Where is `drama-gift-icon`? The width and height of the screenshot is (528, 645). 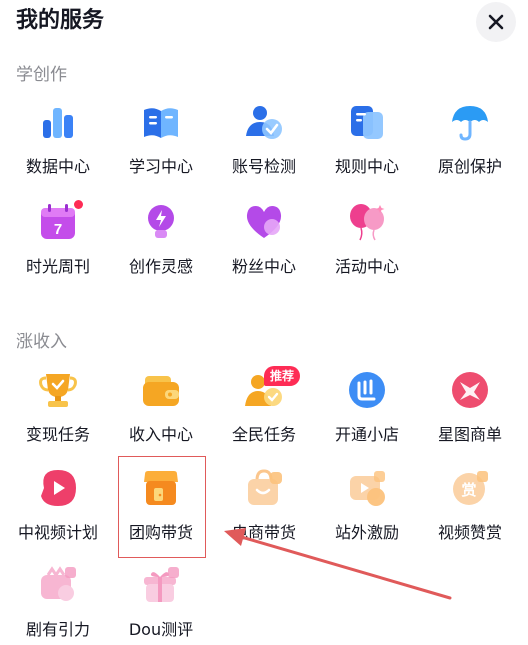 drama-gift-icon is located at coordinates (58, 585).